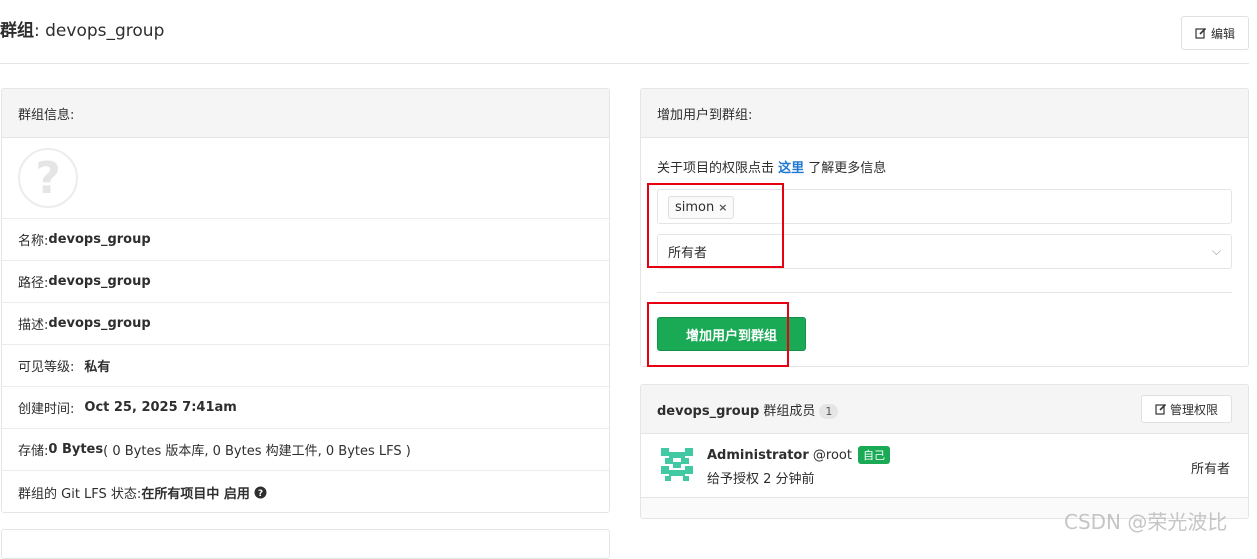 The image size is (1257, 559). What do you see at coordinates (17, 31) in the screenshot?
I see `page-title-prefix: 群组` at bounding box center [17, 31].